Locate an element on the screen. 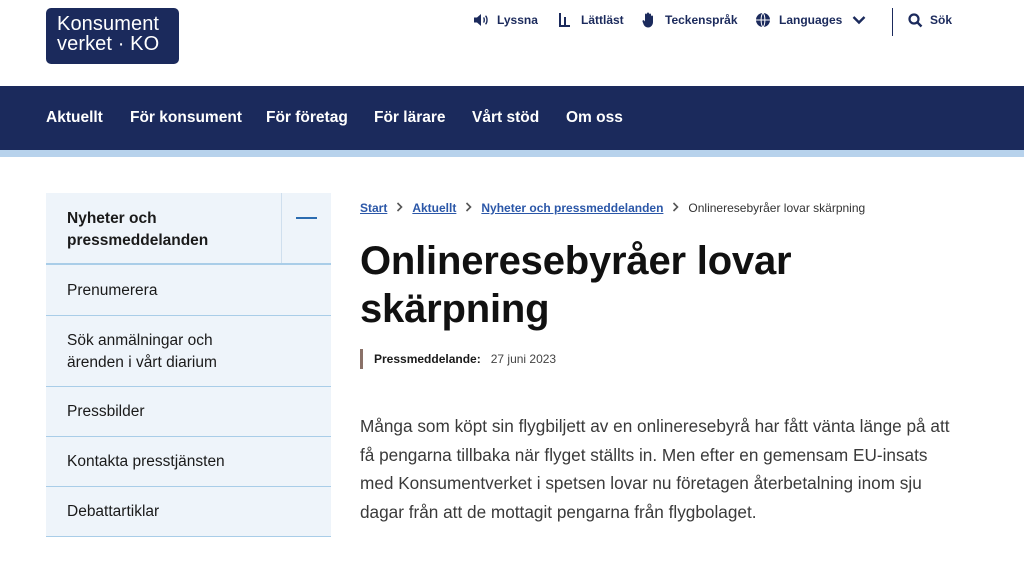 The image size is (1024, 577). search-icon is located at coordinates (915, 20).